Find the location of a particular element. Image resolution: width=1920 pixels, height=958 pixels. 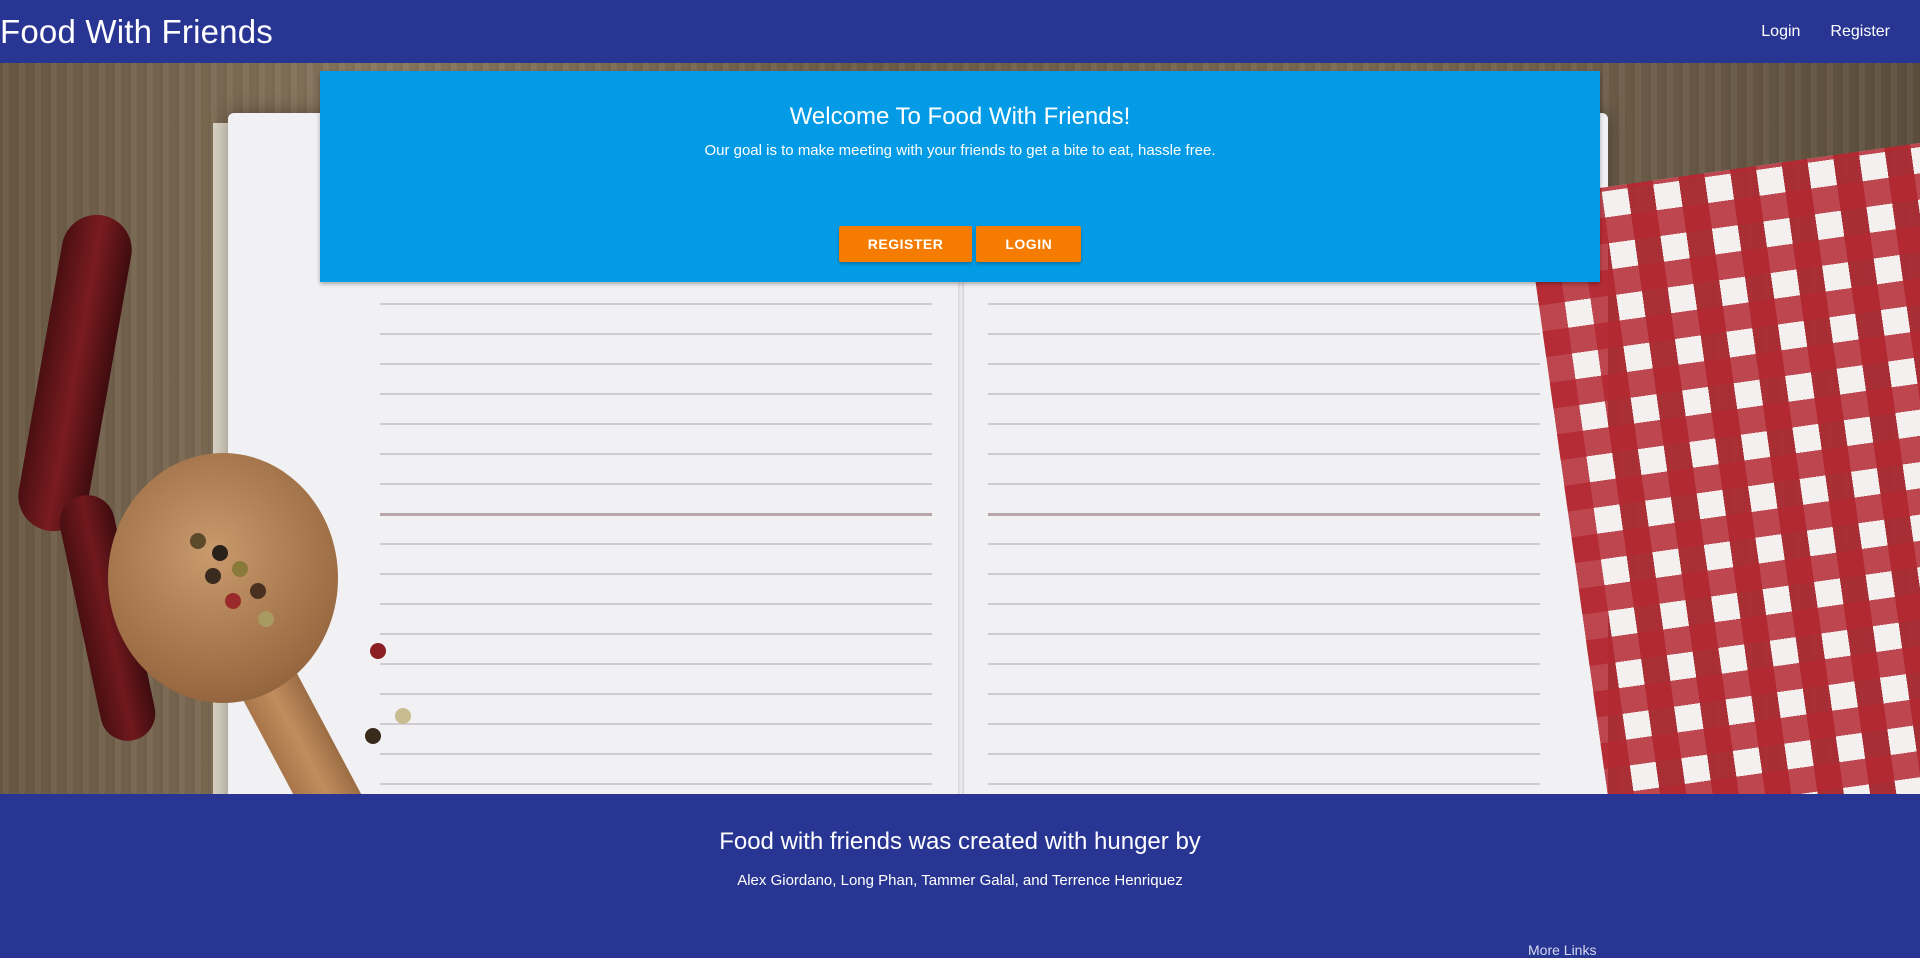

more-links-link: More Links is located at coordinates (1562, 950).